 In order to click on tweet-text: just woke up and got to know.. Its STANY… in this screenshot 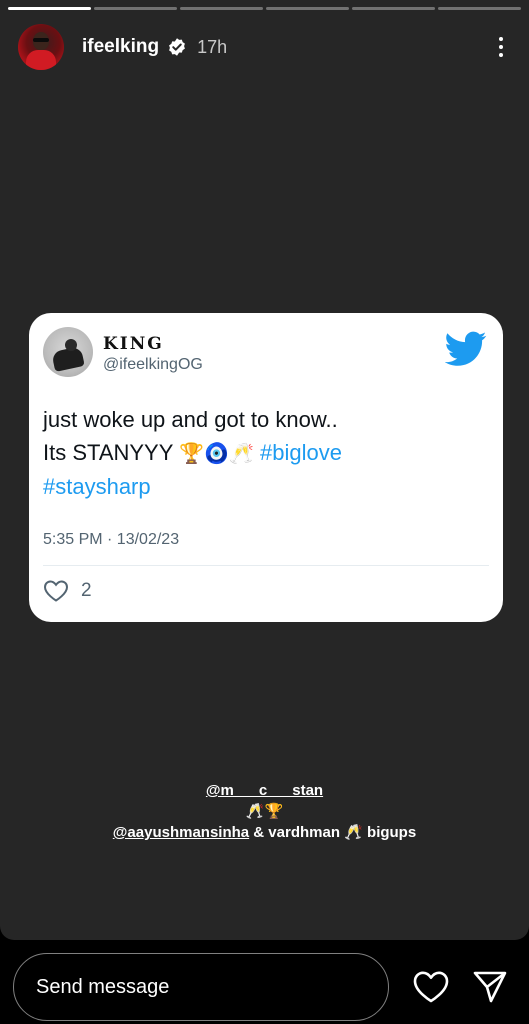, I will do `click(263, 453)`.